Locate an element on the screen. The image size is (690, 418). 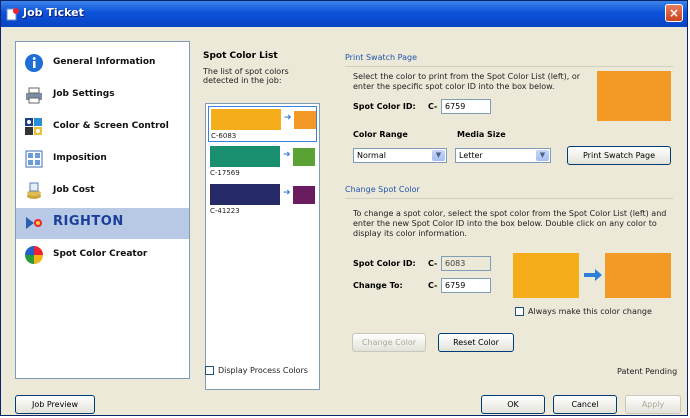
change-to-swatch is located at coordinates (638, 275).